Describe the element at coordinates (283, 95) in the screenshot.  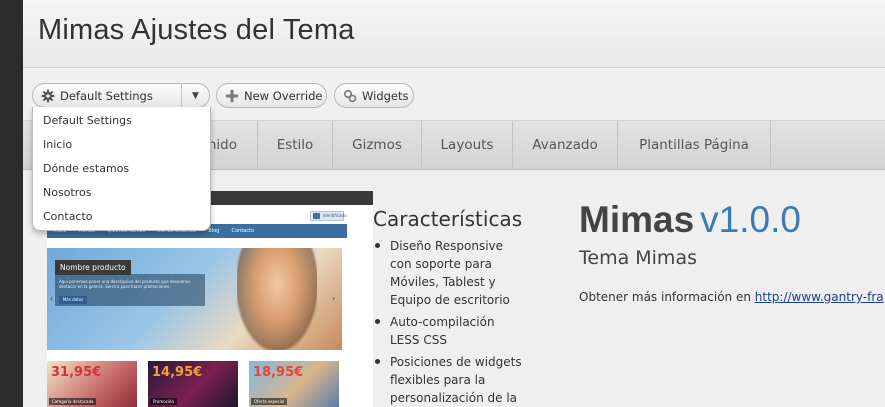
I see `new-override-label: New Override` at that location.